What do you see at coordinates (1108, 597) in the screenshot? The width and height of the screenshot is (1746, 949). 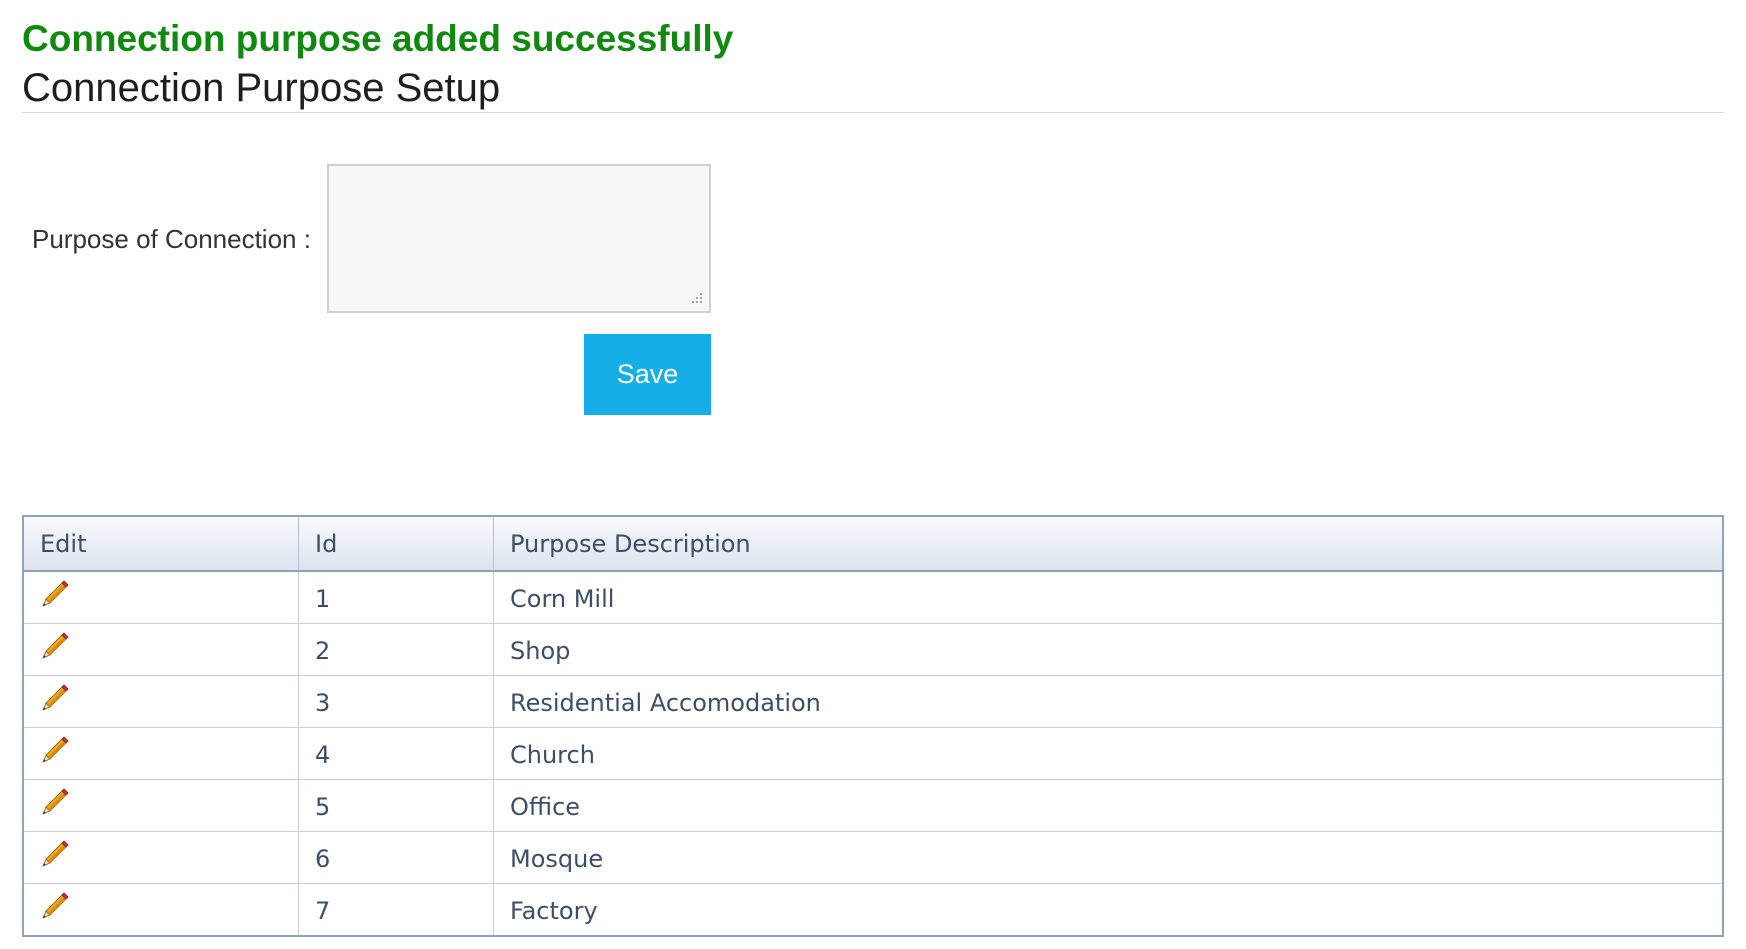 I see `row-description: Corn Mill` at bounding box center [1108, 597].